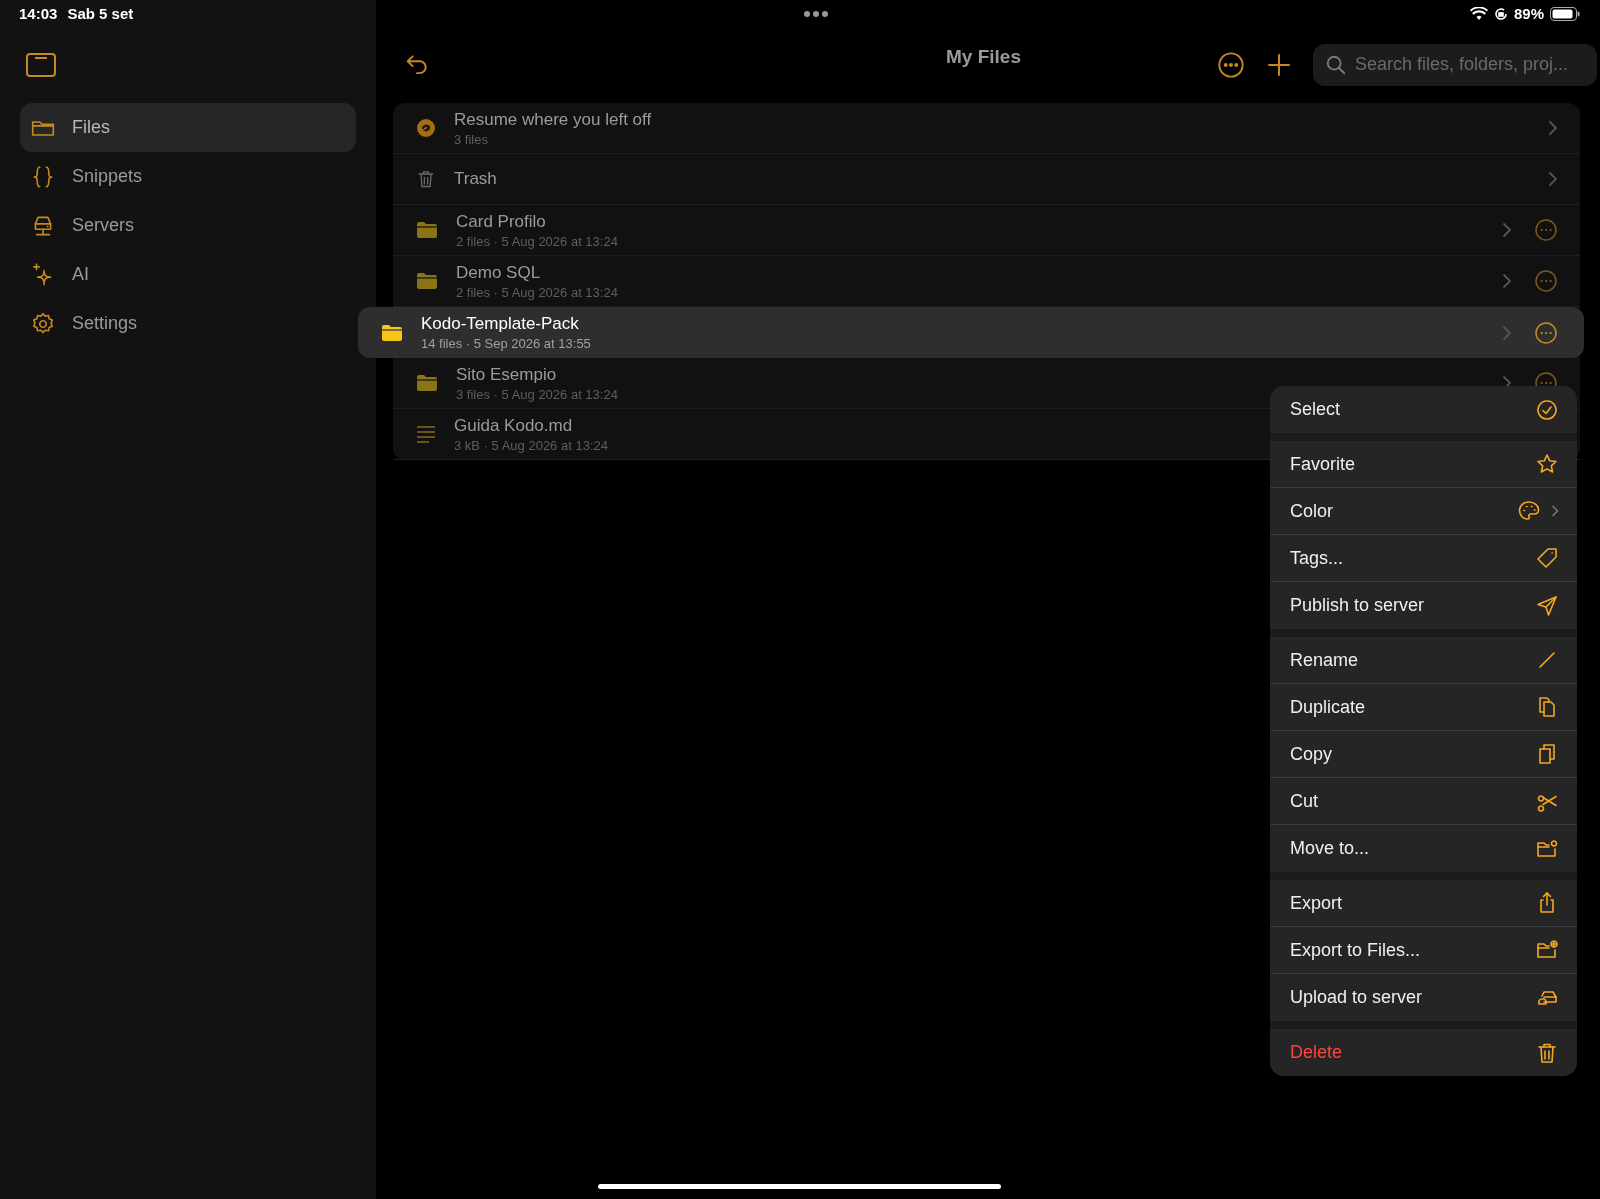 This screenshot has width=1600, height=1199. Describe the element at coordinates (1547, 409) in the screenshot. I see `checkmark-circle-icon` at that location.